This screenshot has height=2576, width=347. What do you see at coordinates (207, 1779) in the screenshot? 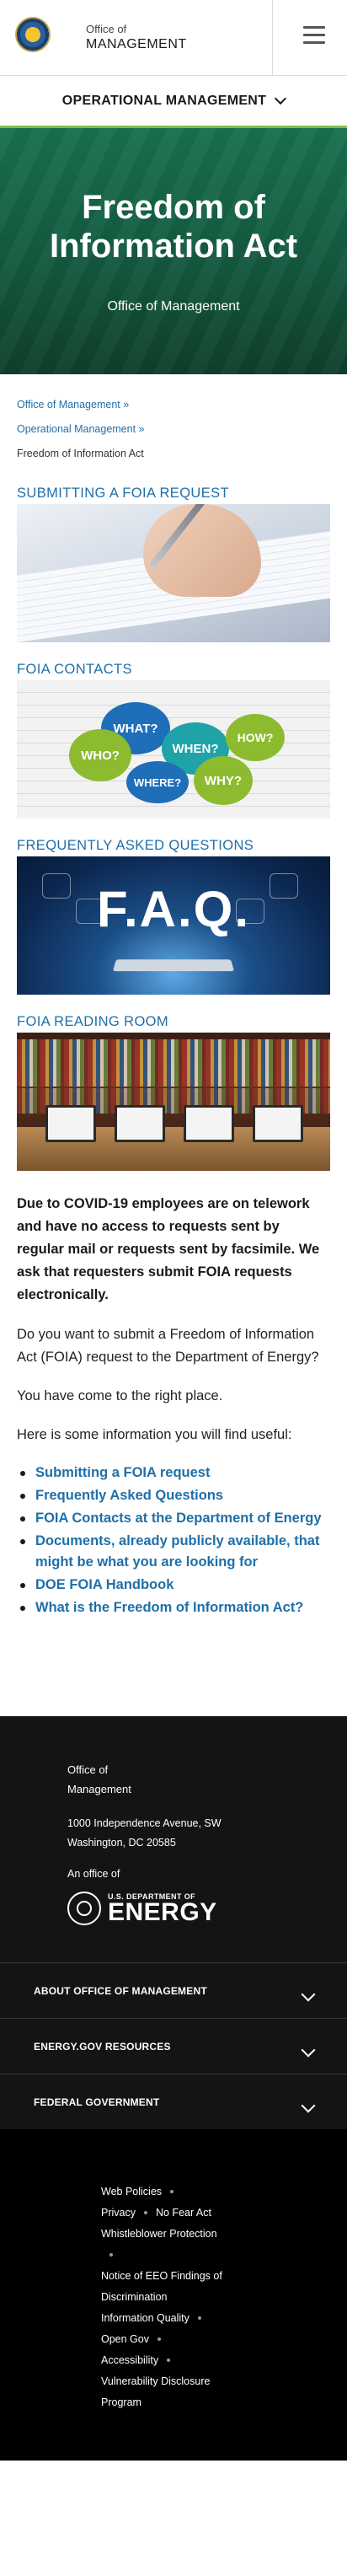
I see `footer-office-name: Office of Management` at bounding box center [207, 1779].